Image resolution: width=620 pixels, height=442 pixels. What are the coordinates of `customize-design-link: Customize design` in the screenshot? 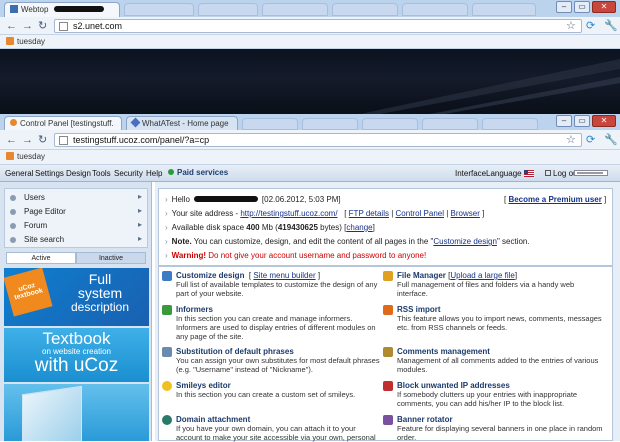 It's located at (465, 241).